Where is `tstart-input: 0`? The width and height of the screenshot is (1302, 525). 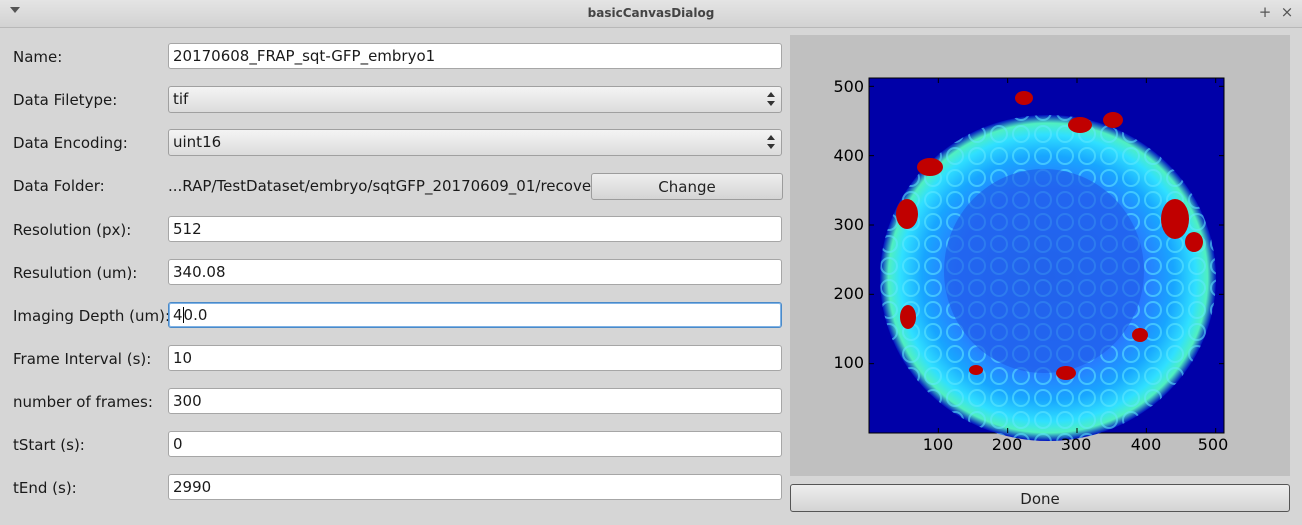
tstart-input: 0 is located at coordinates (475, 444).